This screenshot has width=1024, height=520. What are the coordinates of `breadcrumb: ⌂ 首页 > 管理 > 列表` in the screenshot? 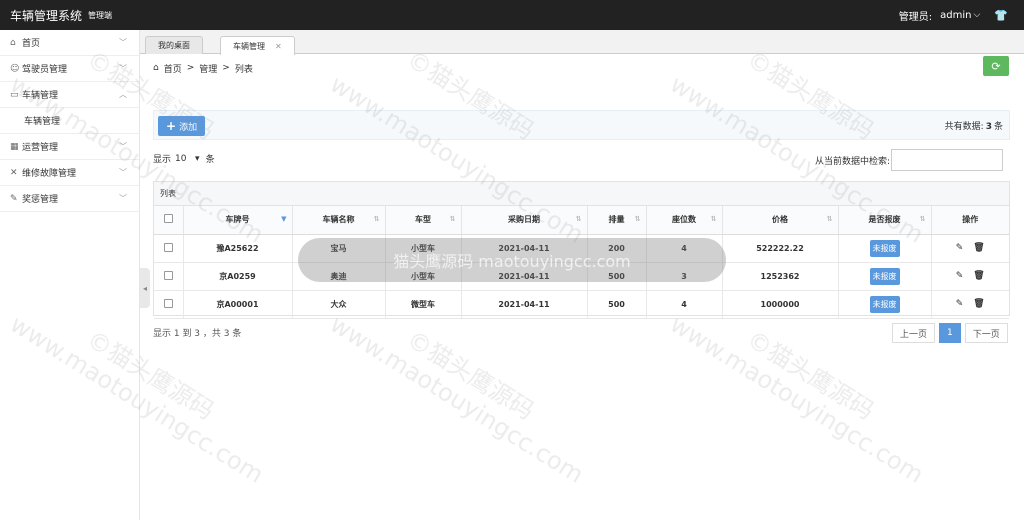 It's located at (205, 68).